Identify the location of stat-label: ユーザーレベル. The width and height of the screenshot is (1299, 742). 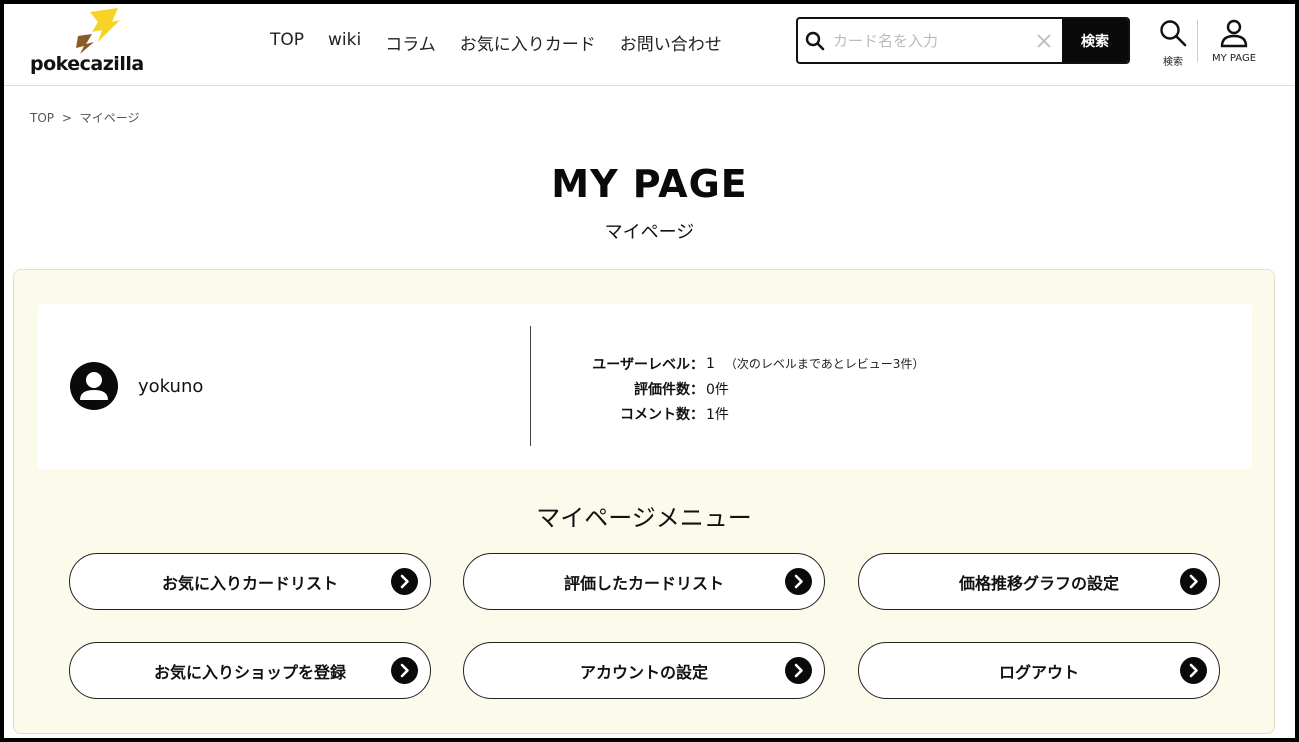
(641, 364).